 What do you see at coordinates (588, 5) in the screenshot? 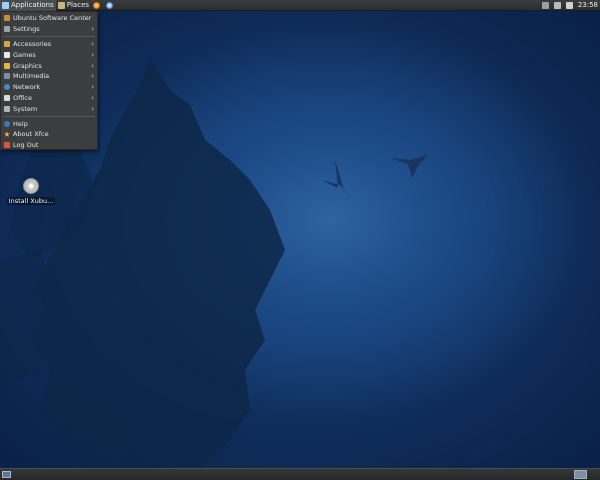
I see `clock: 23:58` at bounding box center [588, 5].